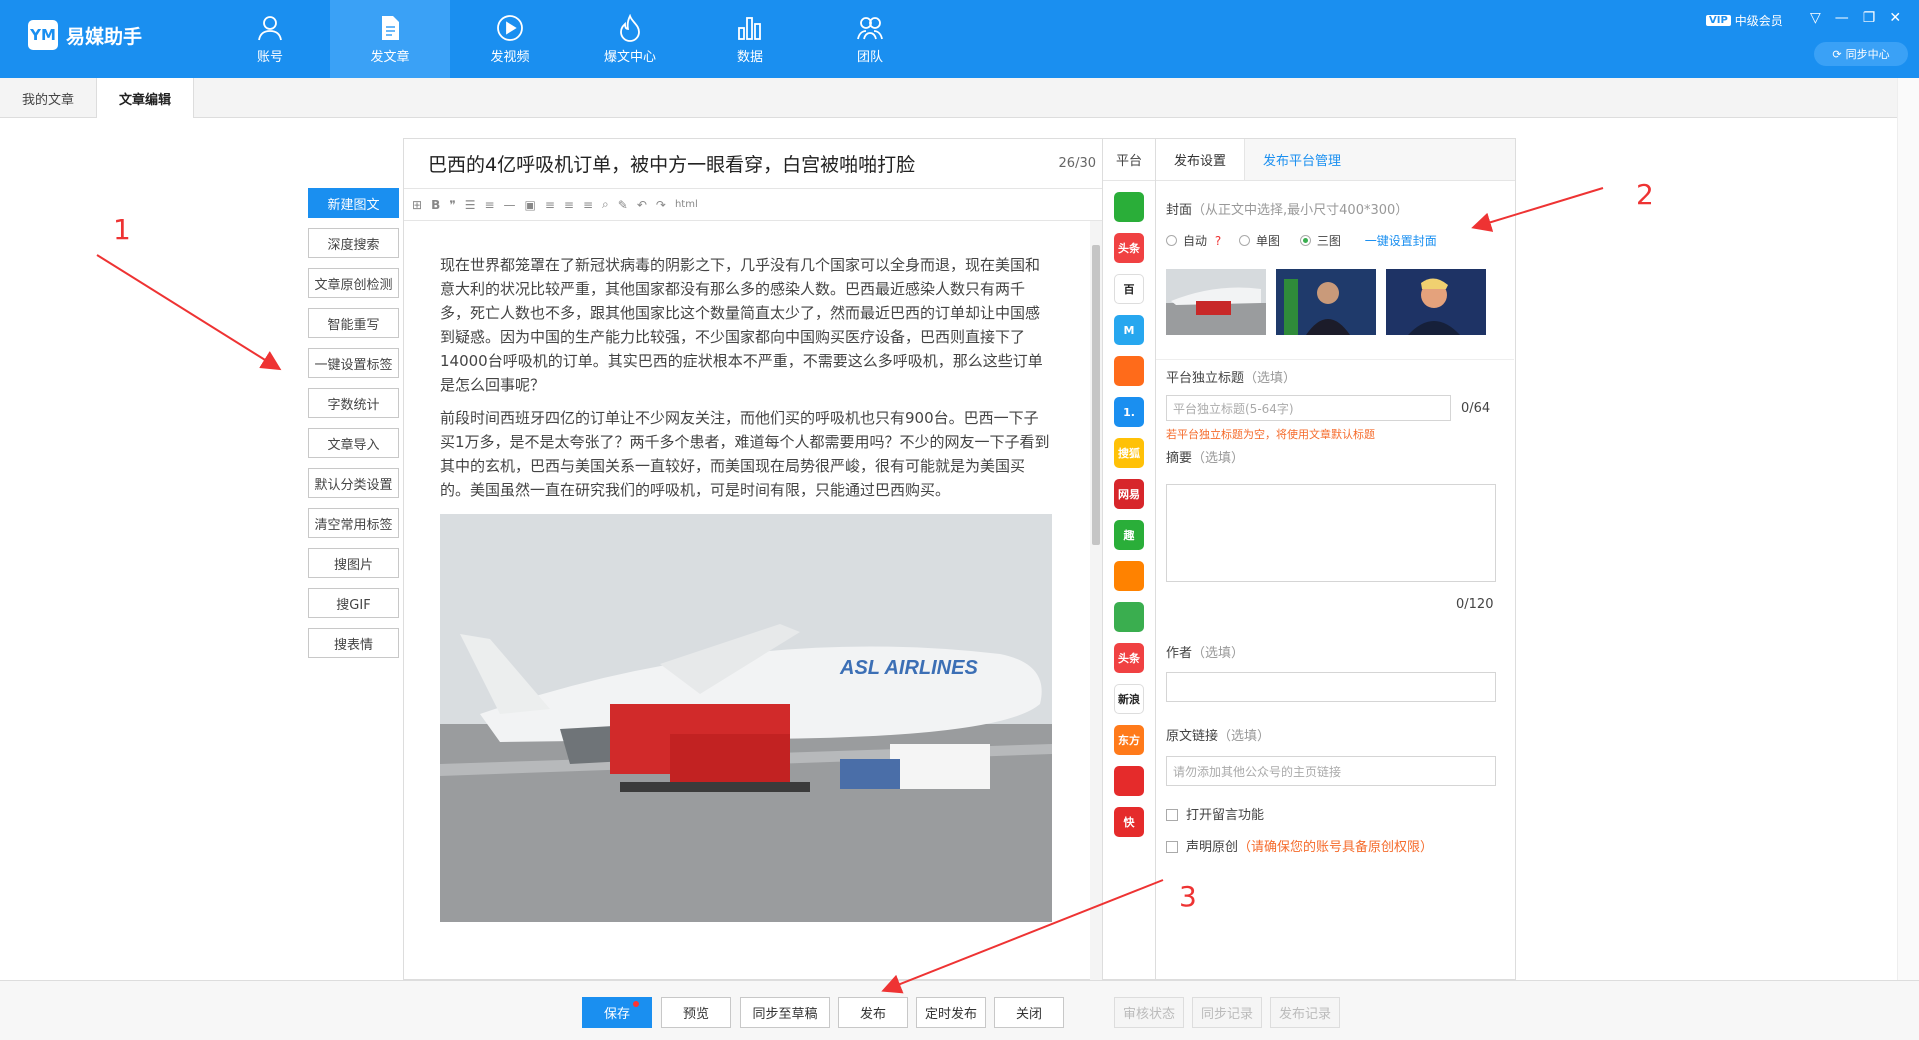 The image size is (1919, 1040). Describe the element at coordinates (1129, 781) in the screenshot. I see `fenghuang-icon` at that location.